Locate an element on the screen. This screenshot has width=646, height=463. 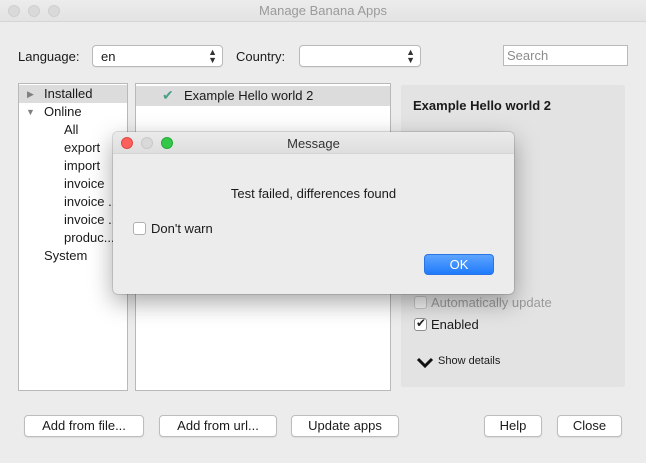
search-input is located at coordinates (565, 55).